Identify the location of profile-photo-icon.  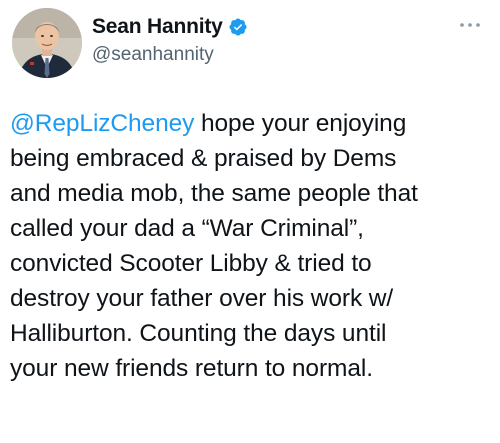
(47, 43).